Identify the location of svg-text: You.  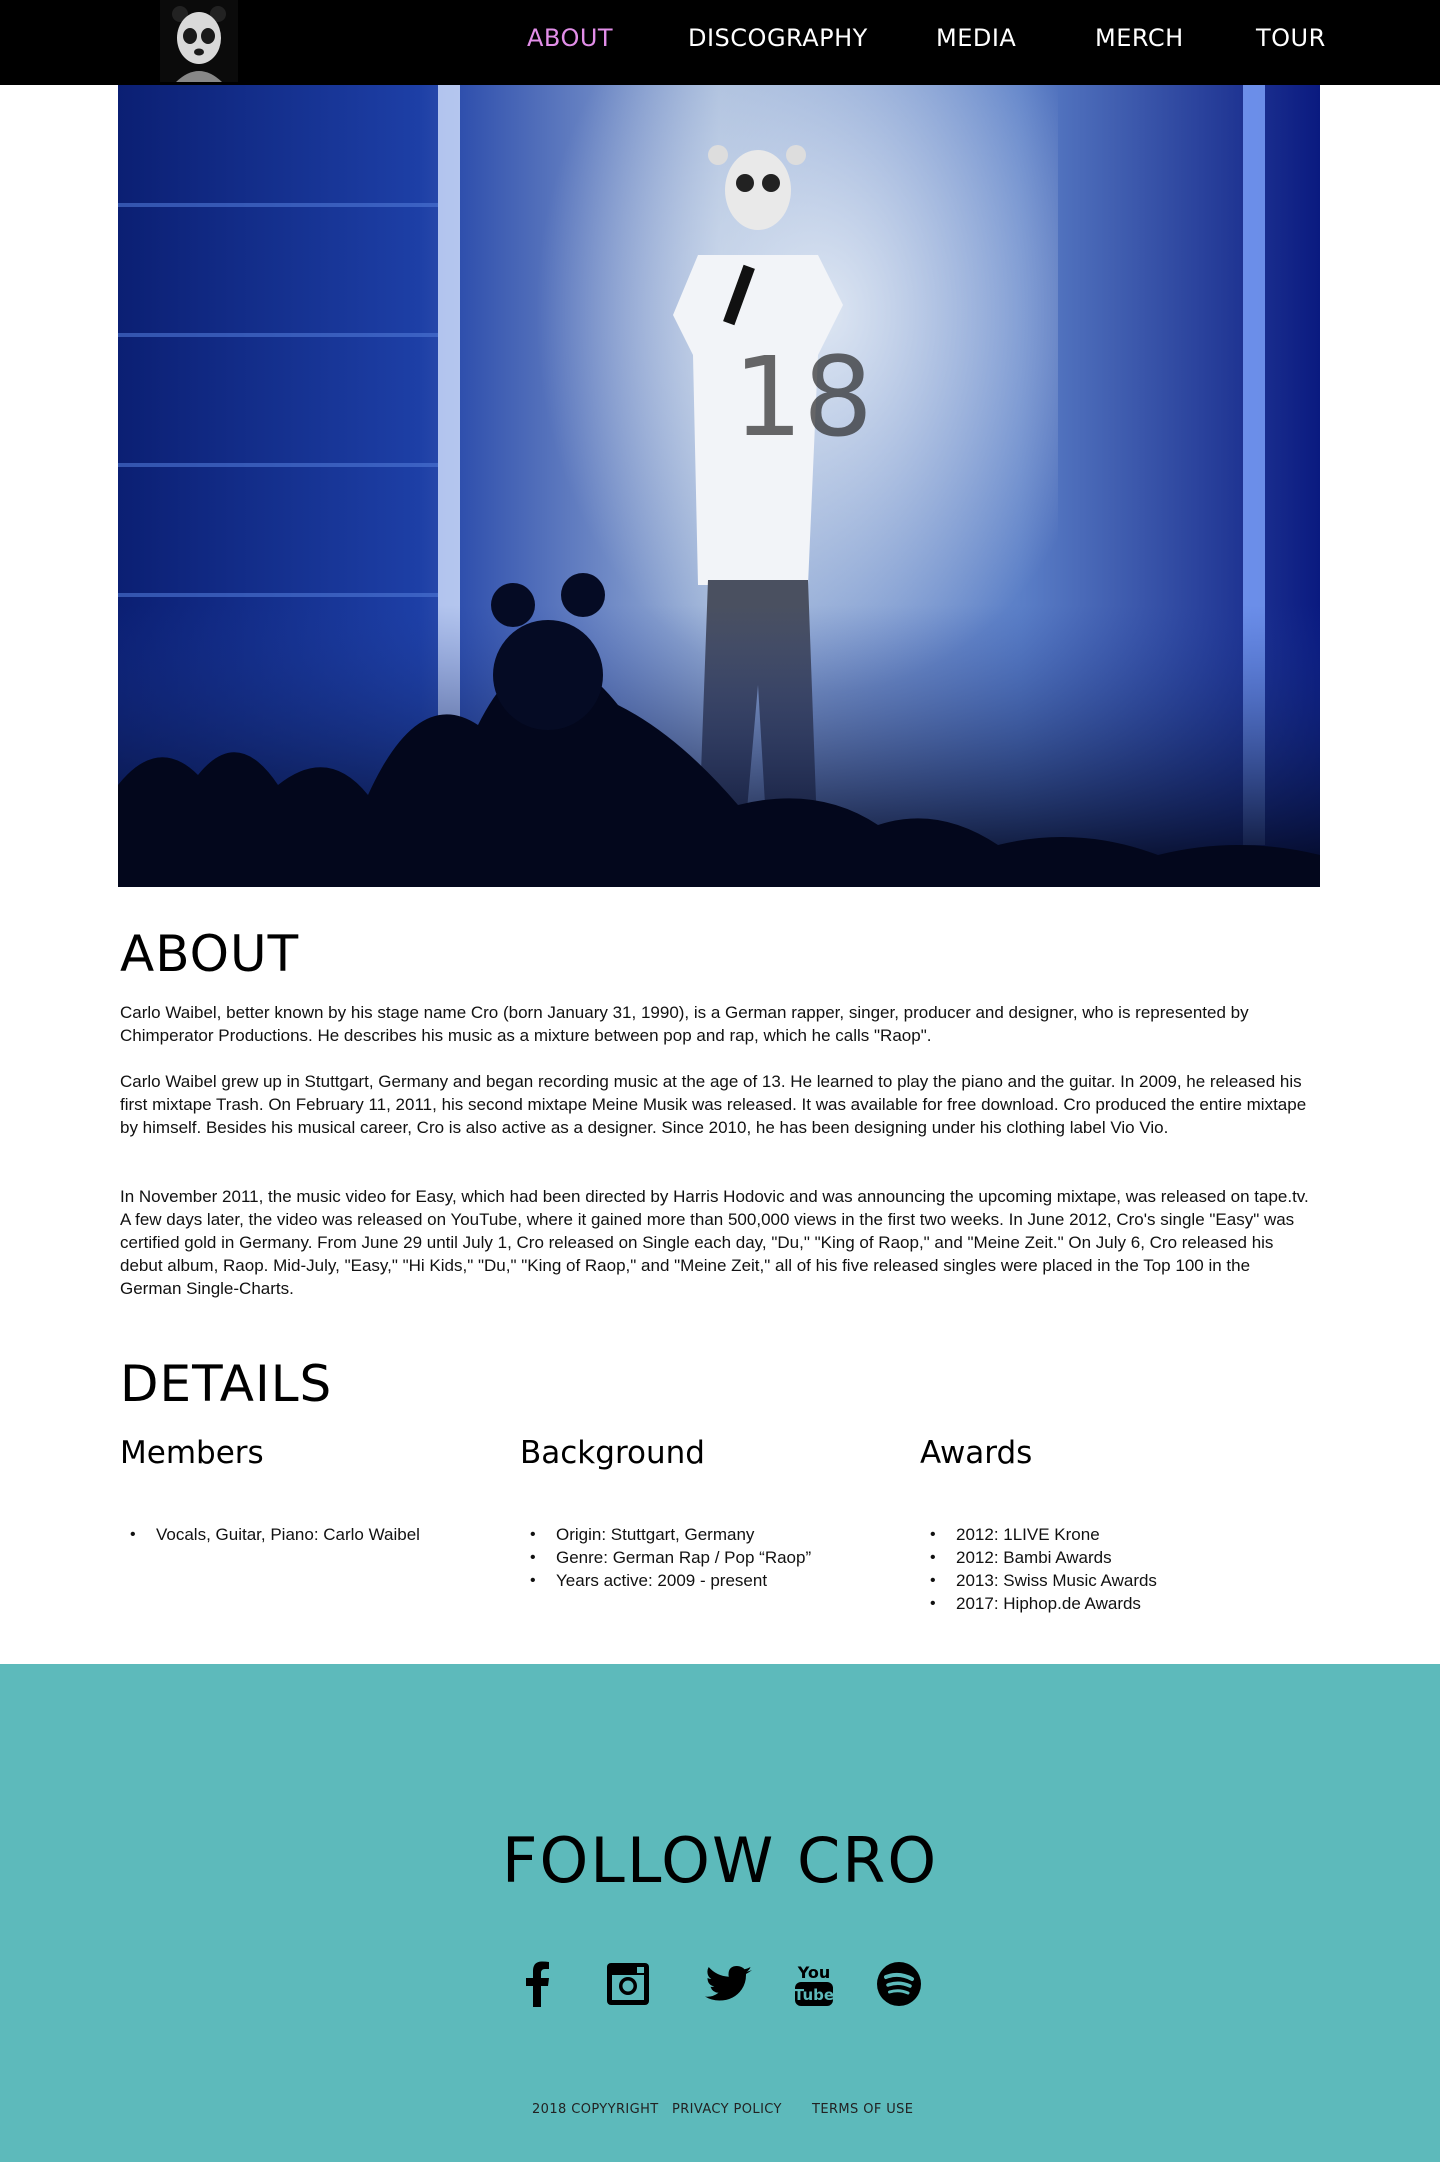
(814, 1972).